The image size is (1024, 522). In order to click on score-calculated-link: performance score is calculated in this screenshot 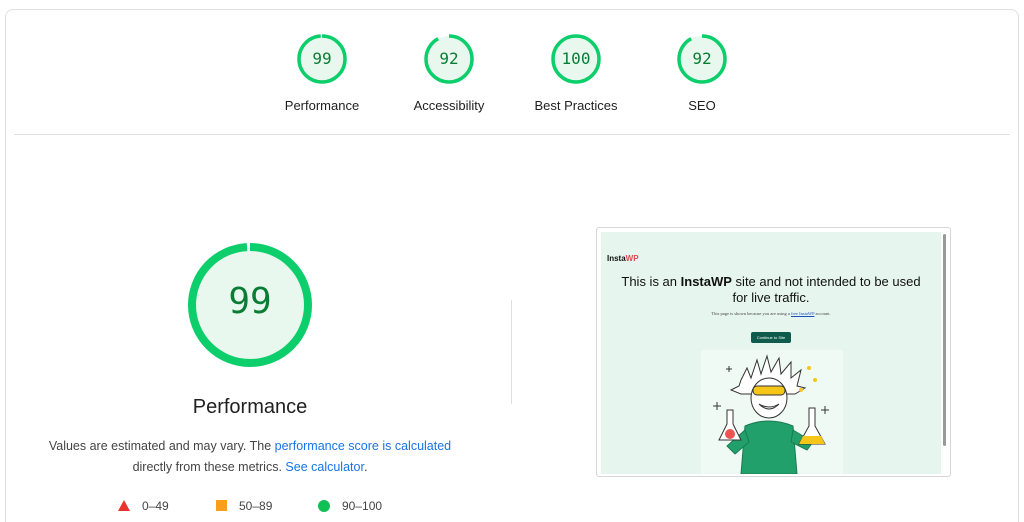, I will do `click(363, 446)`.